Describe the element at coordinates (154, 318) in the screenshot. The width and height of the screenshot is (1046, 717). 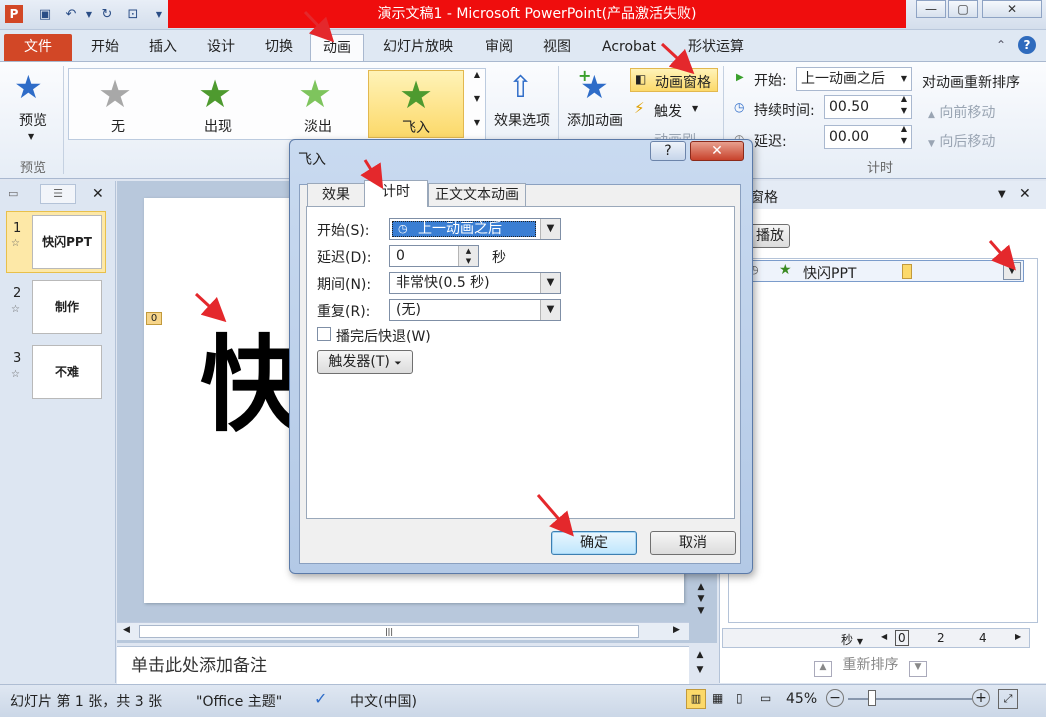
I see `animation-order-tag: 0` at that location.